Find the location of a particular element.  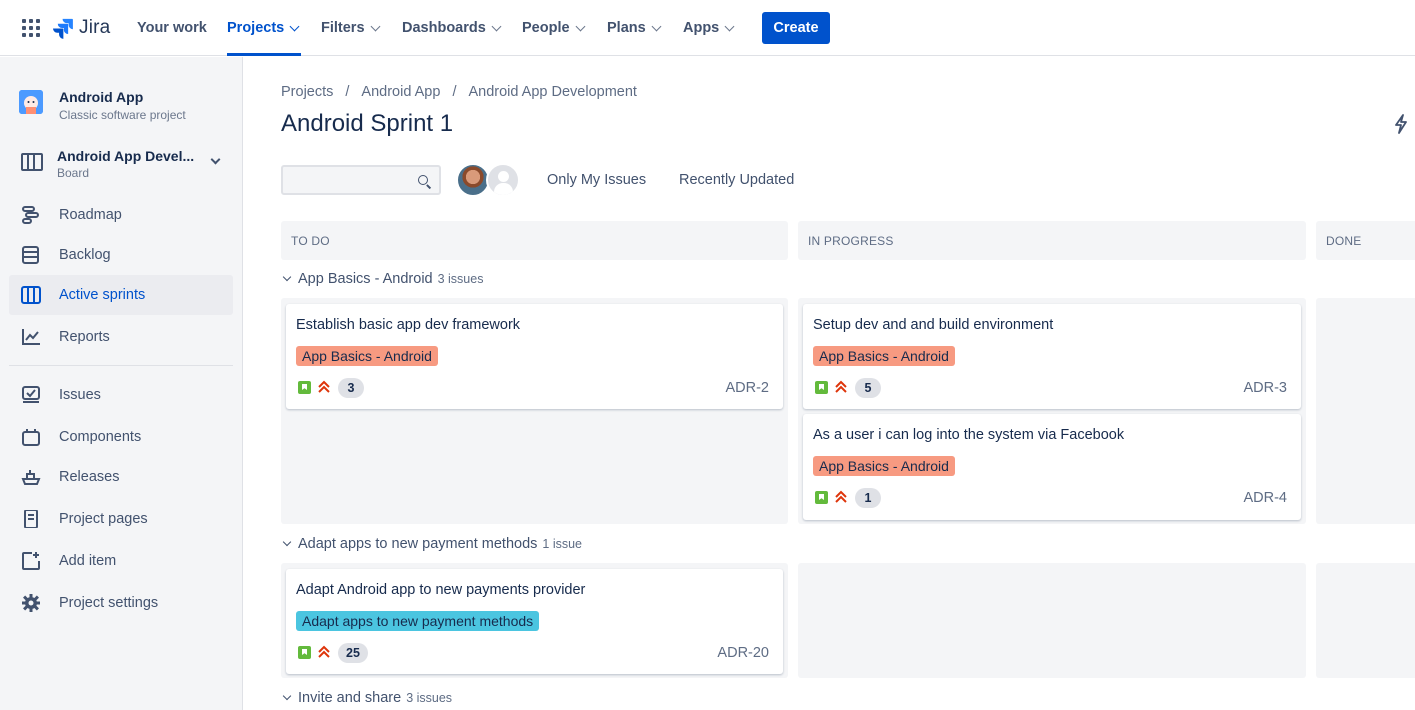

issues-icon is located at coordinates (31, 394).